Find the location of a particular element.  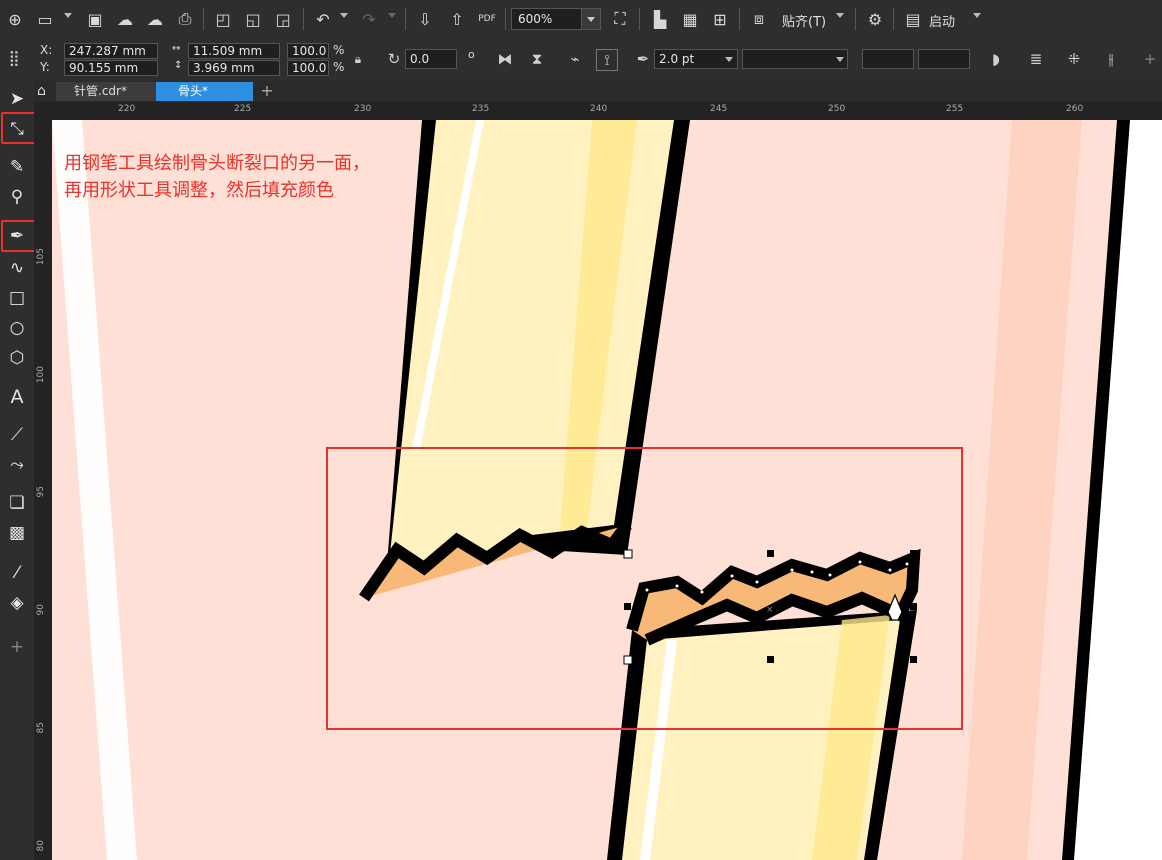

height-input: 3.969 mm is located at coordinates (234, 68).